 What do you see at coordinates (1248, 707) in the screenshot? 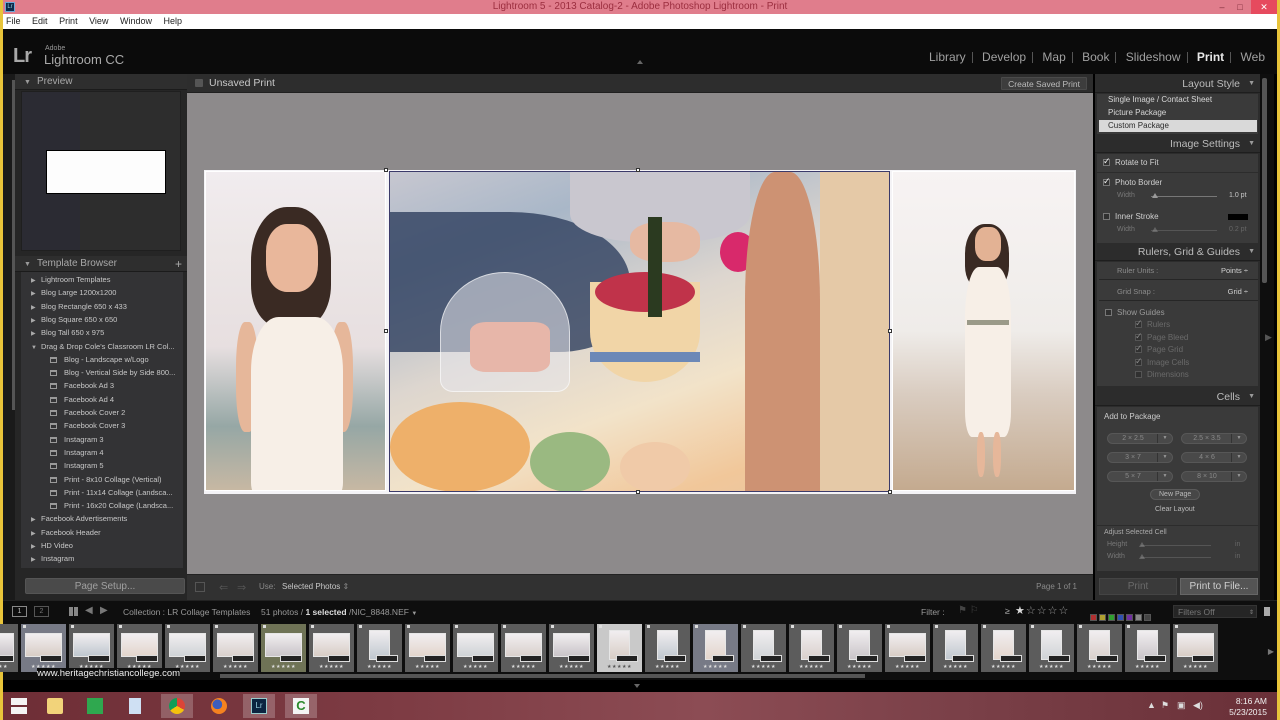
I see `clock: 8:16 AM 5/23/2015` at bounding box center [1248, 707].